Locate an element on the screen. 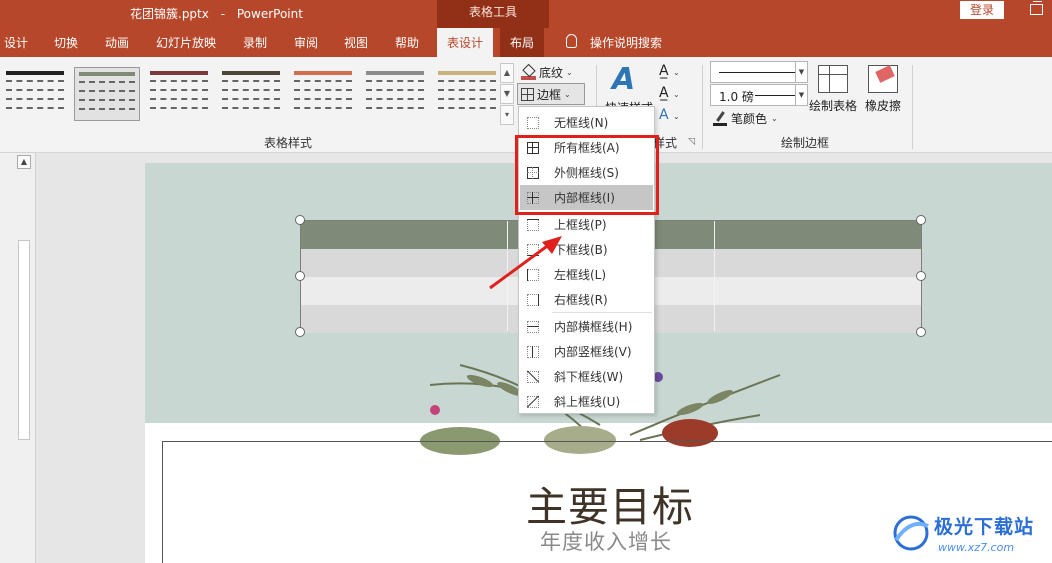 The height and width of the screenshot is (563, 1052). gallery-down-arrow-icon: ▼ is located at coordinates (507, 94).